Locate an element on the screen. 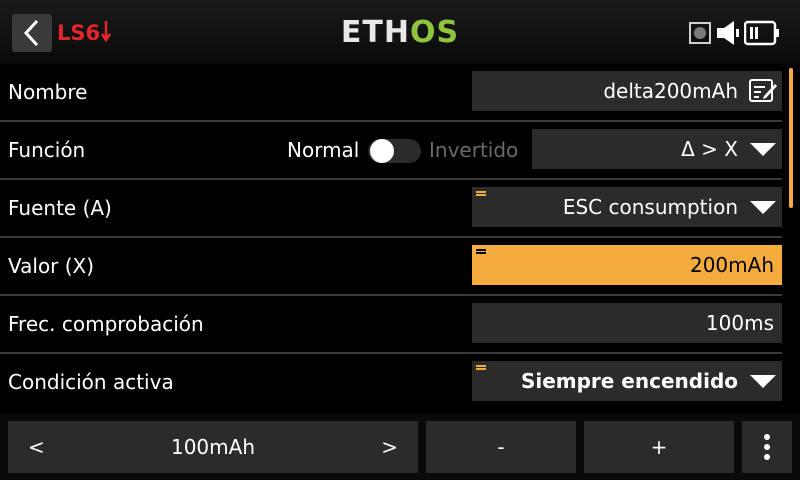  row-label: Frec. comprobación is located at coordinates (106, 324).